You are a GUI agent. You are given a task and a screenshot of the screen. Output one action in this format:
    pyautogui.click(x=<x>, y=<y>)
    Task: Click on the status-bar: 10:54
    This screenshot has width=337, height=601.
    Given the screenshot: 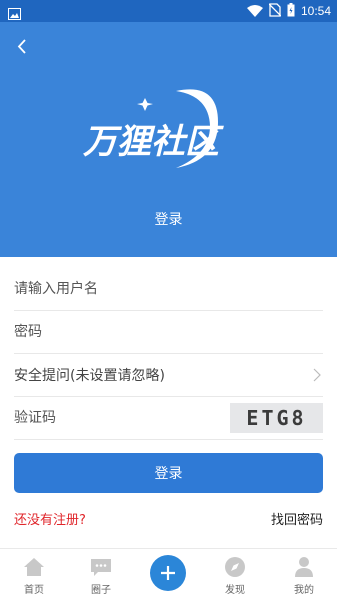 What is the action you would take?
    pyautogui.click(x=168, y=11)
    